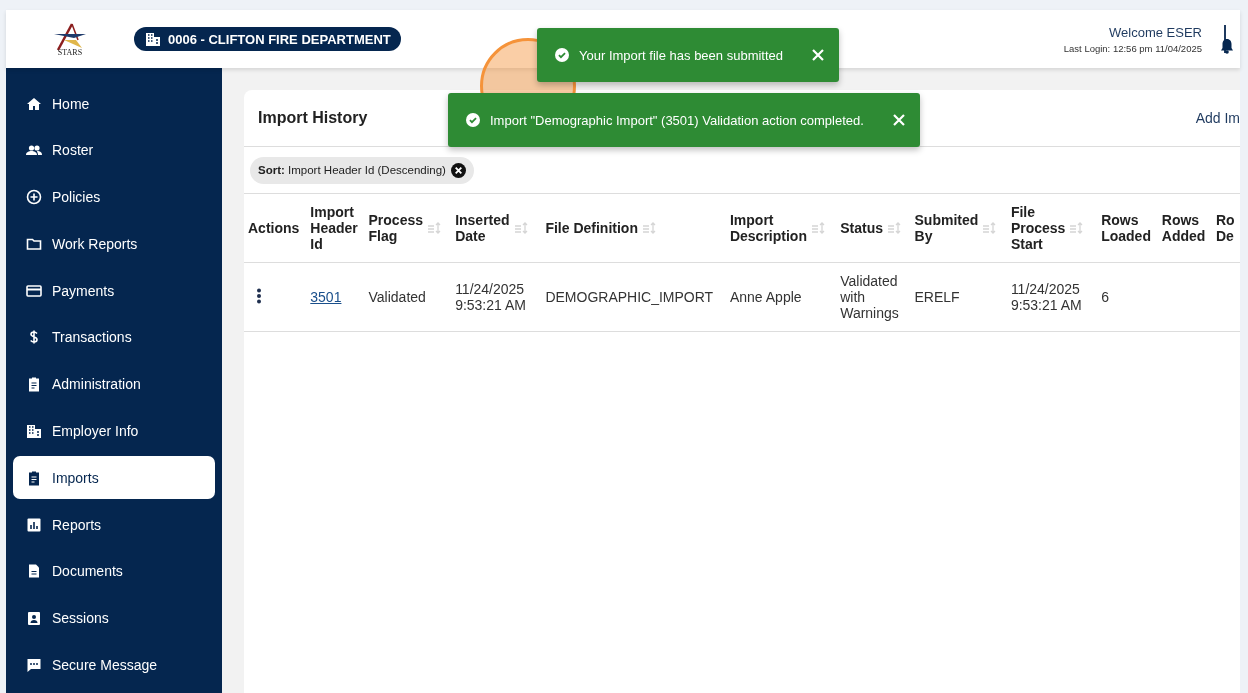 This screenshot has width=1248, height=693. I want to click on table-cell: Validated with Warnings, so click(869, 297).